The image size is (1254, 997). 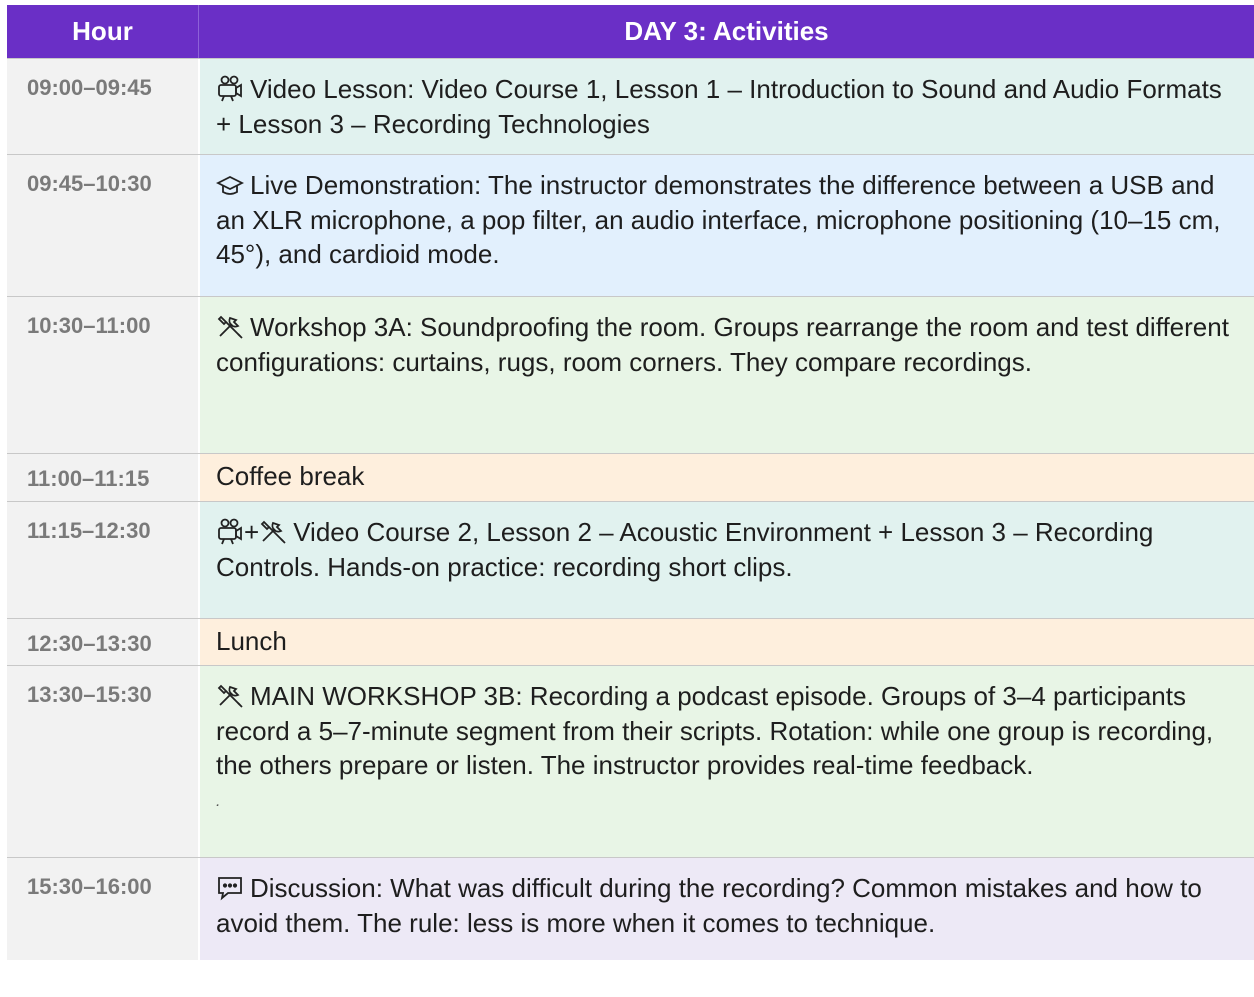 I want to click on row-time: 13:30–15:30, so click(x=103, y=761).